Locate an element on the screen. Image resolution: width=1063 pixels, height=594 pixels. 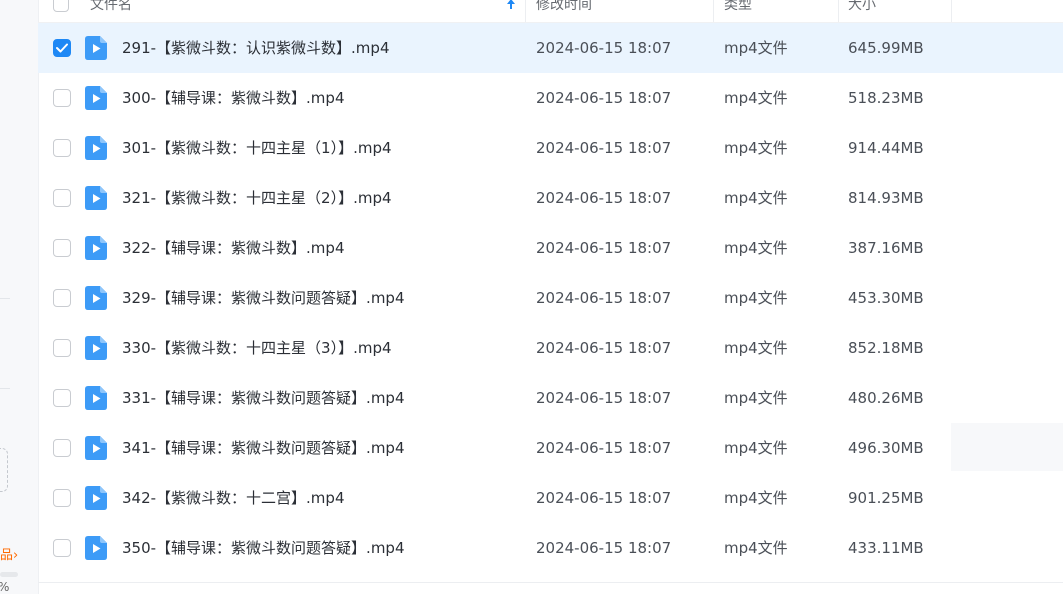
file-size: 387.16MB is located at coordinates (886, 248).